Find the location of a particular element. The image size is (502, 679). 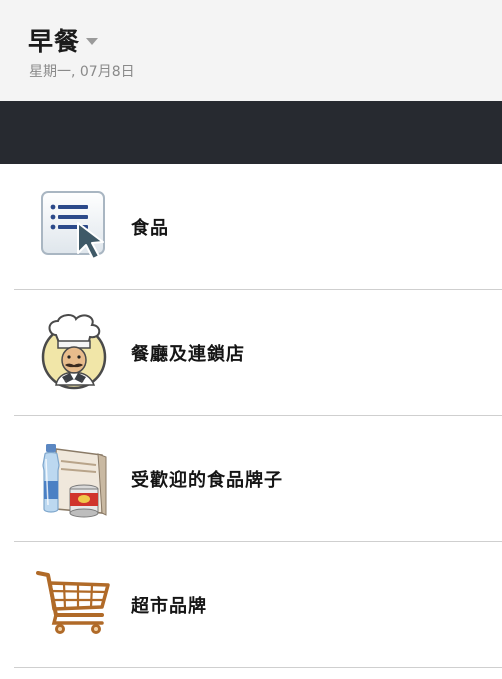

header: 早餐 星期一, 07月8日 is located at coordinates (251, 50).